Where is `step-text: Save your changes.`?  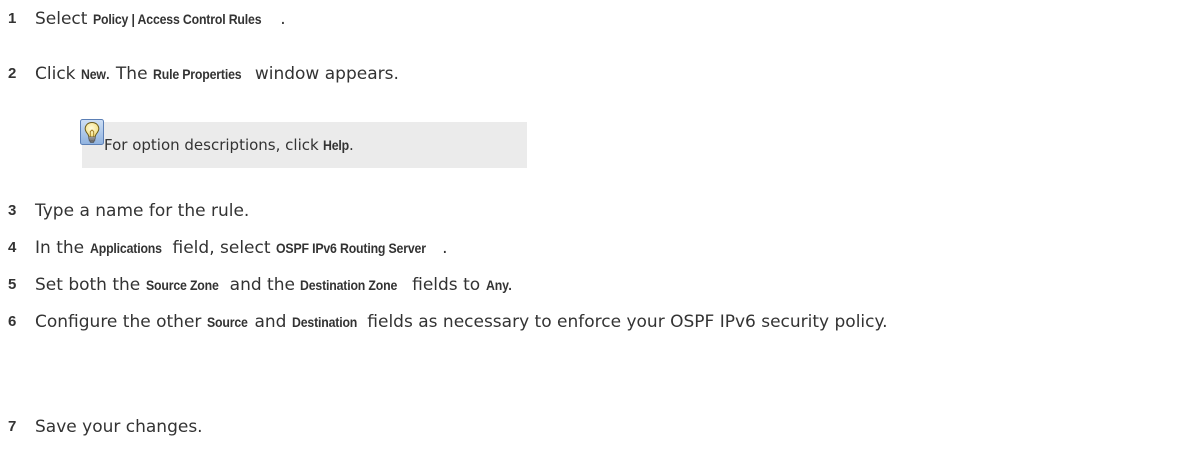
step-text: Save your changes. is located at coordinates (617, 427).